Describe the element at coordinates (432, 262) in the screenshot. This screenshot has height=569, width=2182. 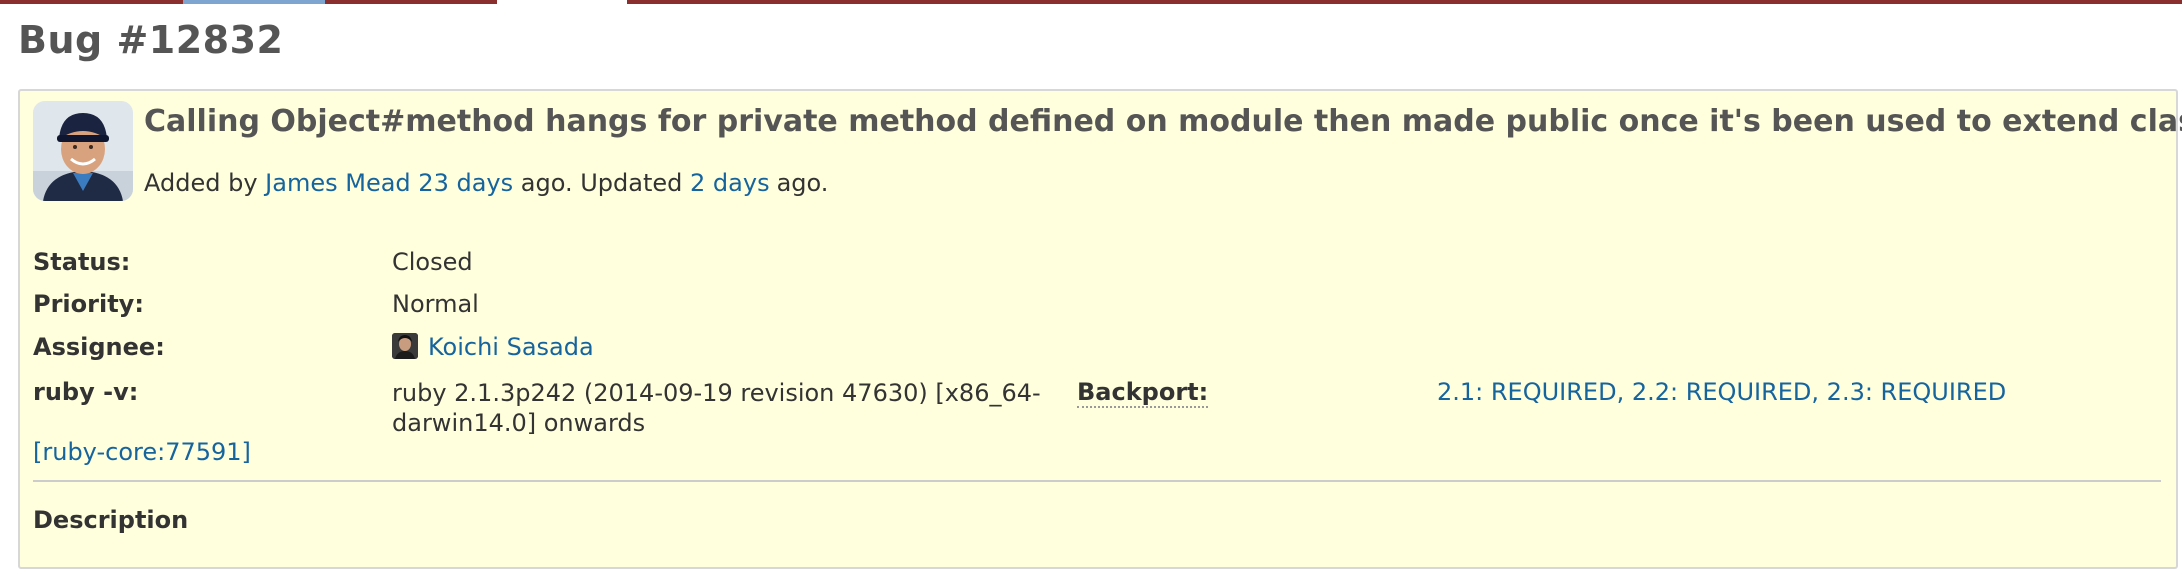
I see `status-value: Closed` at that location.